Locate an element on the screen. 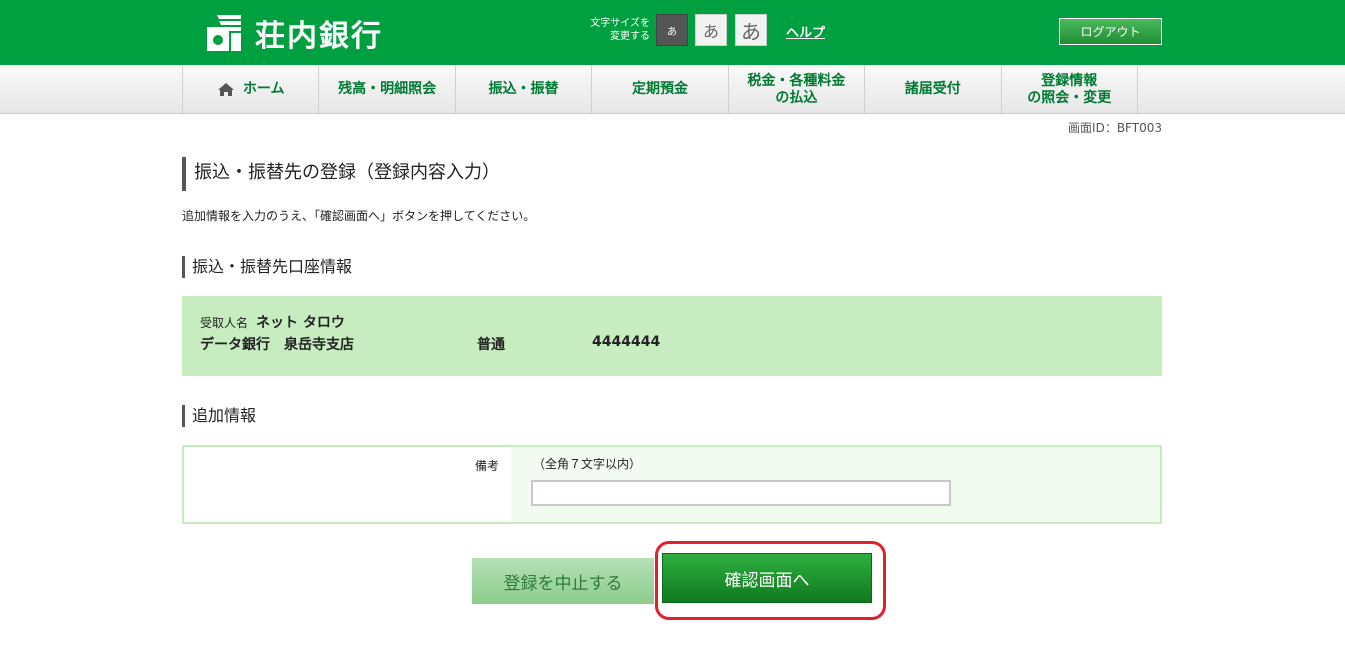 The image size is (1345, 653). bank-branch: データ銀行 泉岳寺支店 is located at coordinates (277, 345).